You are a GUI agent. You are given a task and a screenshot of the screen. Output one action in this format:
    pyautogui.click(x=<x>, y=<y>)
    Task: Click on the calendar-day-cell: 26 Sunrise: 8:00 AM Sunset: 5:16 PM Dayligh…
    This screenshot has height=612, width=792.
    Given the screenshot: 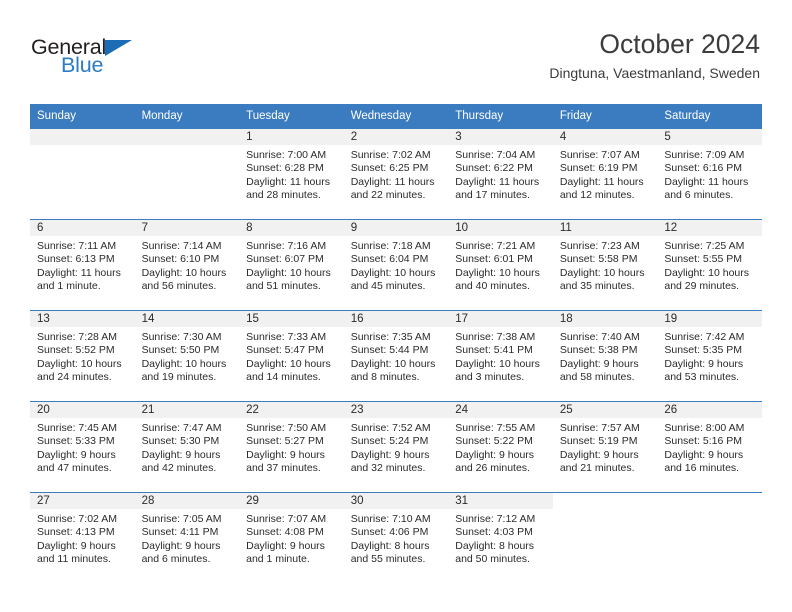 What is the action you would take?
    pyautogui.click(x=709, y=447)
    